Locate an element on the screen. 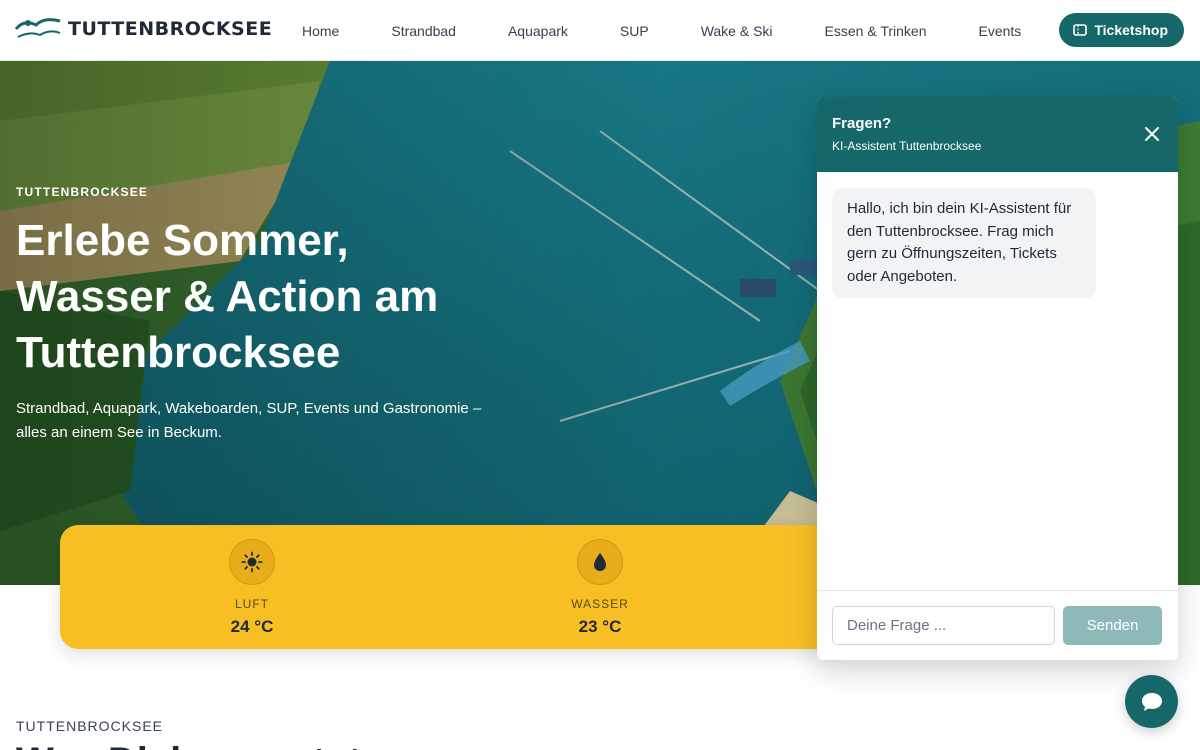 The height and width of the screenshot is (750, 1200). chat-toggle-button is located at coordinates (1151, 701).